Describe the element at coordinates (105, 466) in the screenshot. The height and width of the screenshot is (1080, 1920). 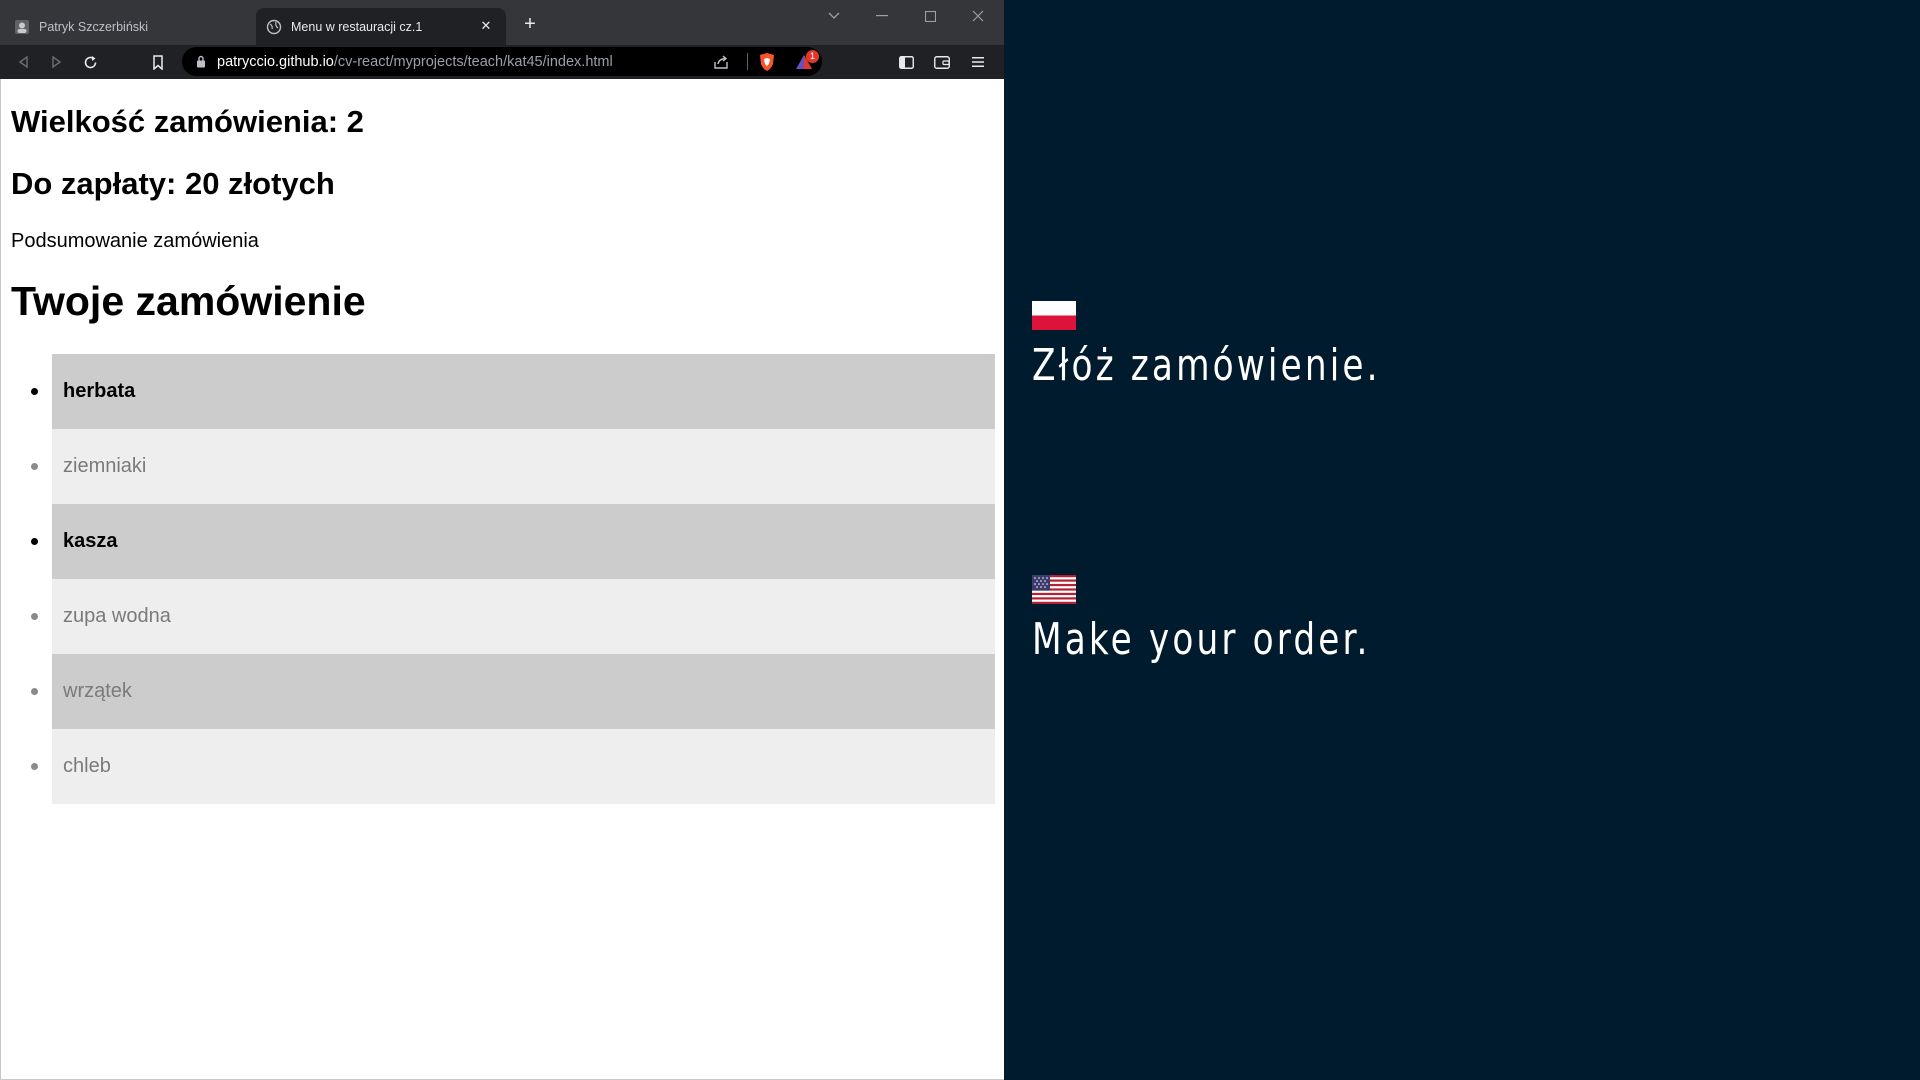
I see `item-label: ziemniaki` at that location.